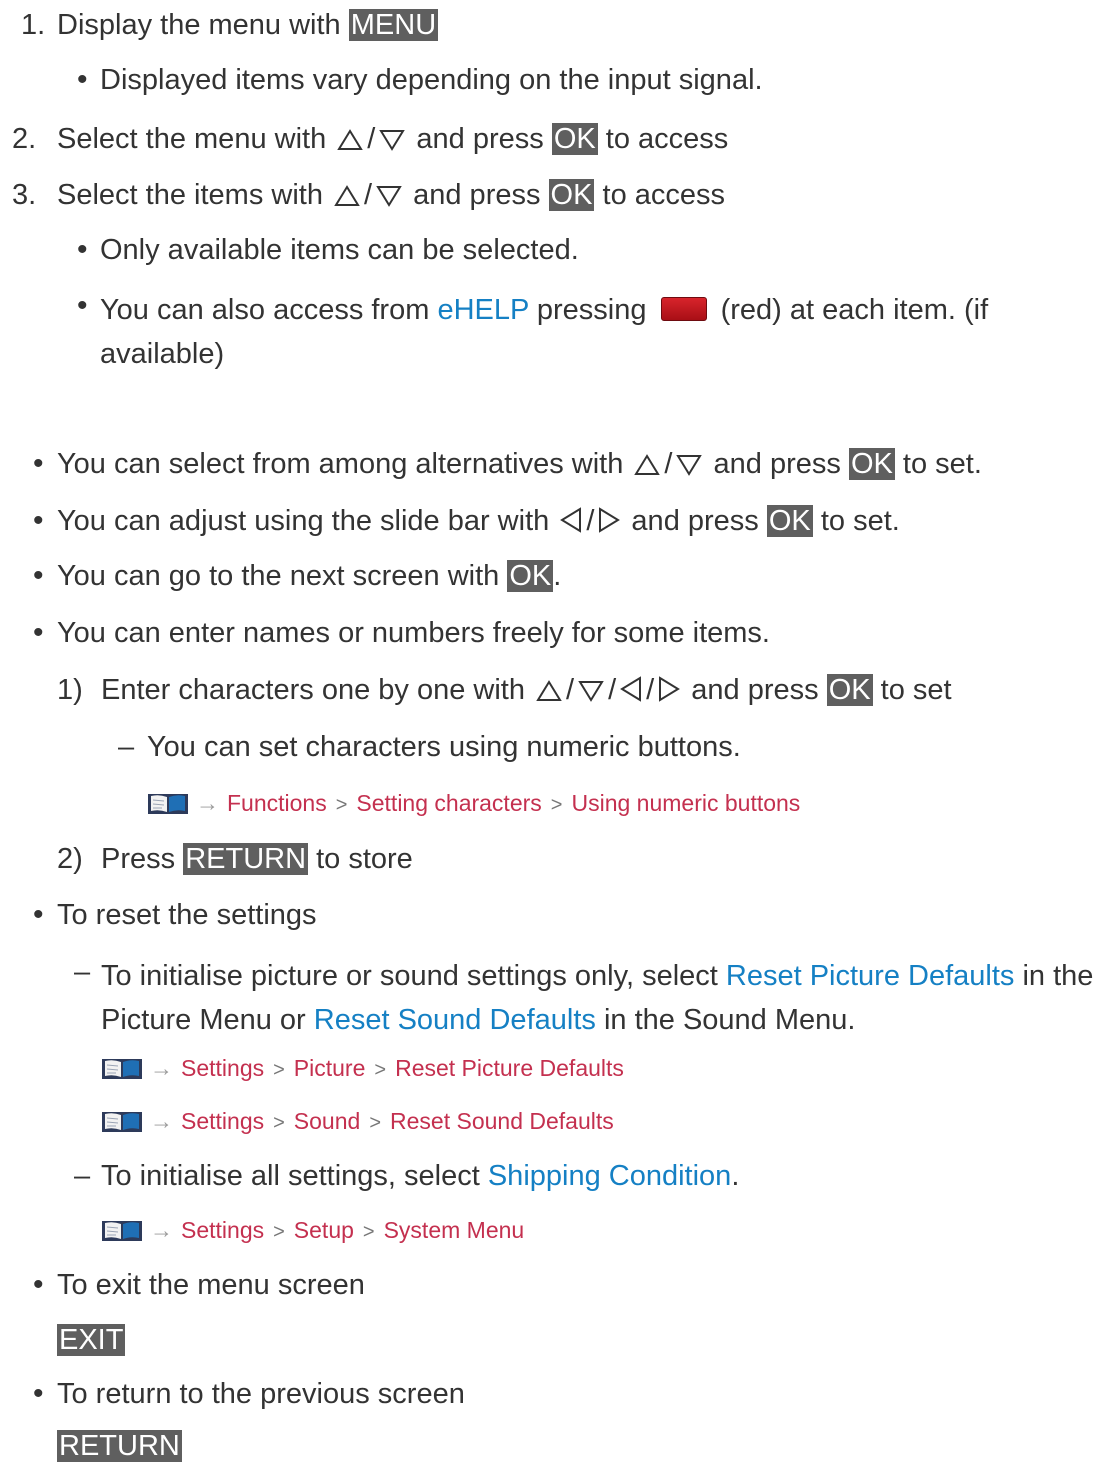  I want to click on tip-text: To exit the menu screen, so click(211, 1285).